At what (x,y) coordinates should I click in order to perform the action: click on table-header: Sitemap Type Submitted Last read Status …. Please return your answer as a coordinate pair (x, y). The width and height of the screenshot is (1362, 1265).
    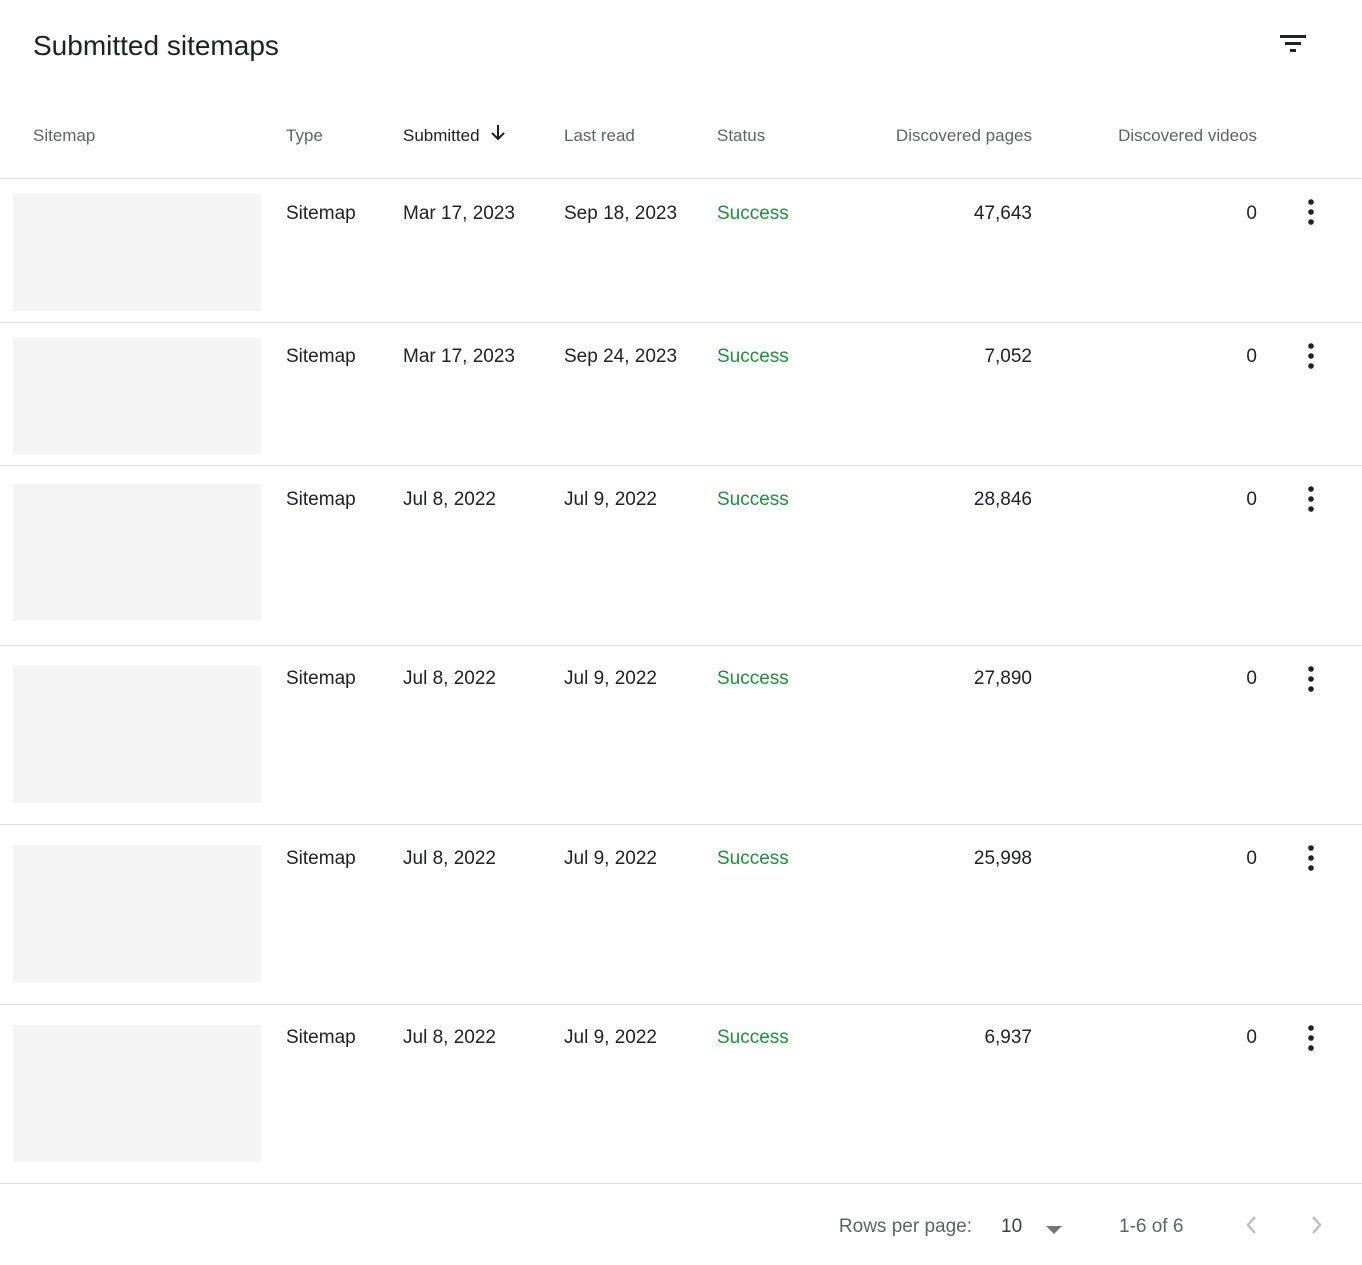
    Looking at the image, I should click on (681, 139).